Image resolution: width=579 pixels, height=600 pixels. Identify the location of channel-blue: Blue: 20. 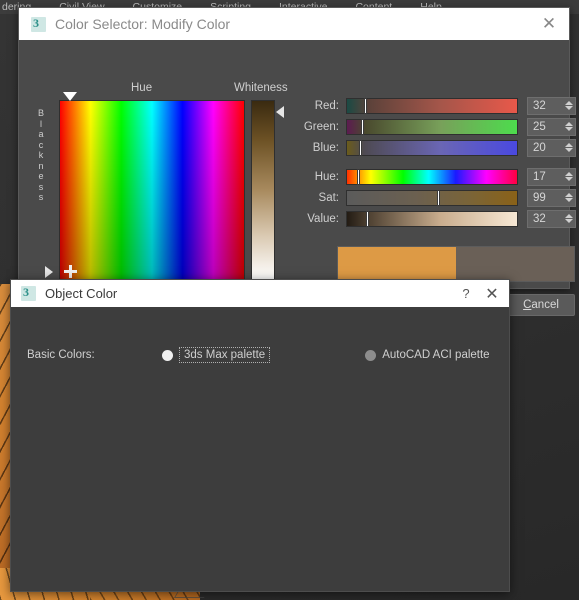
(431, 147).